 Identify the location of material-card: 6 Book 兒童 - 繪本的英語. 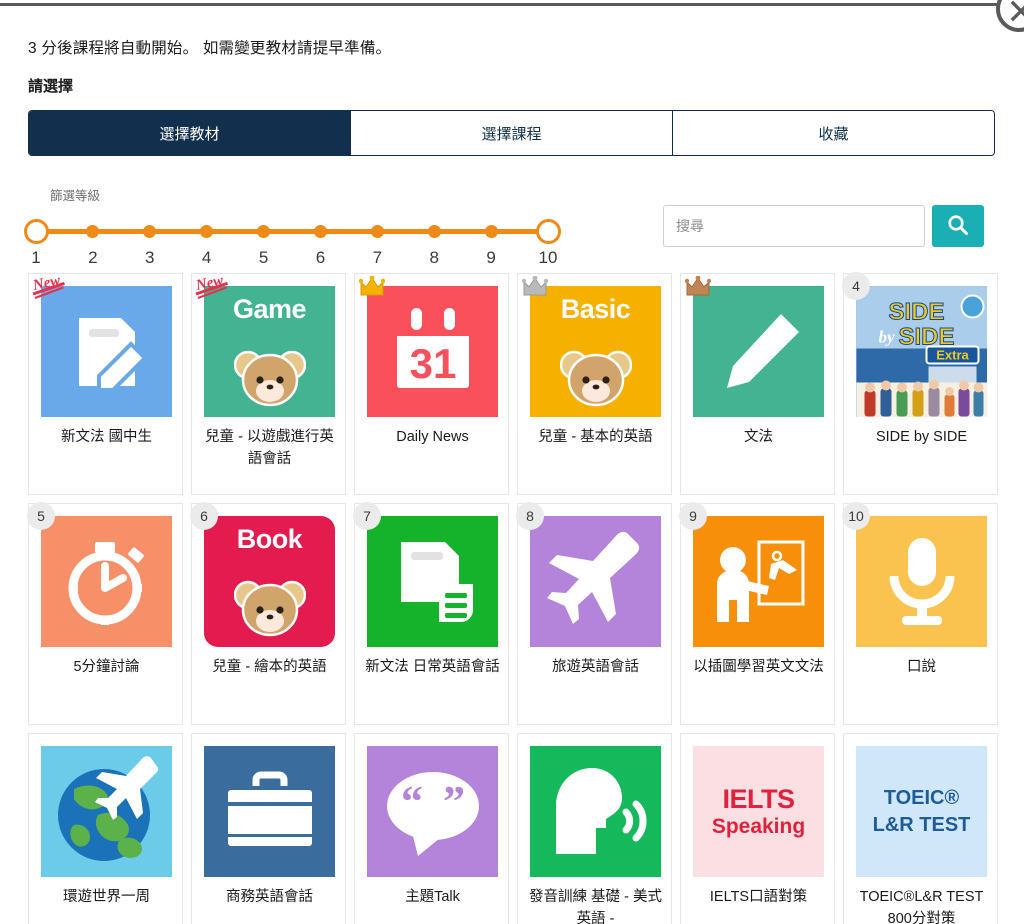
(268, 613).